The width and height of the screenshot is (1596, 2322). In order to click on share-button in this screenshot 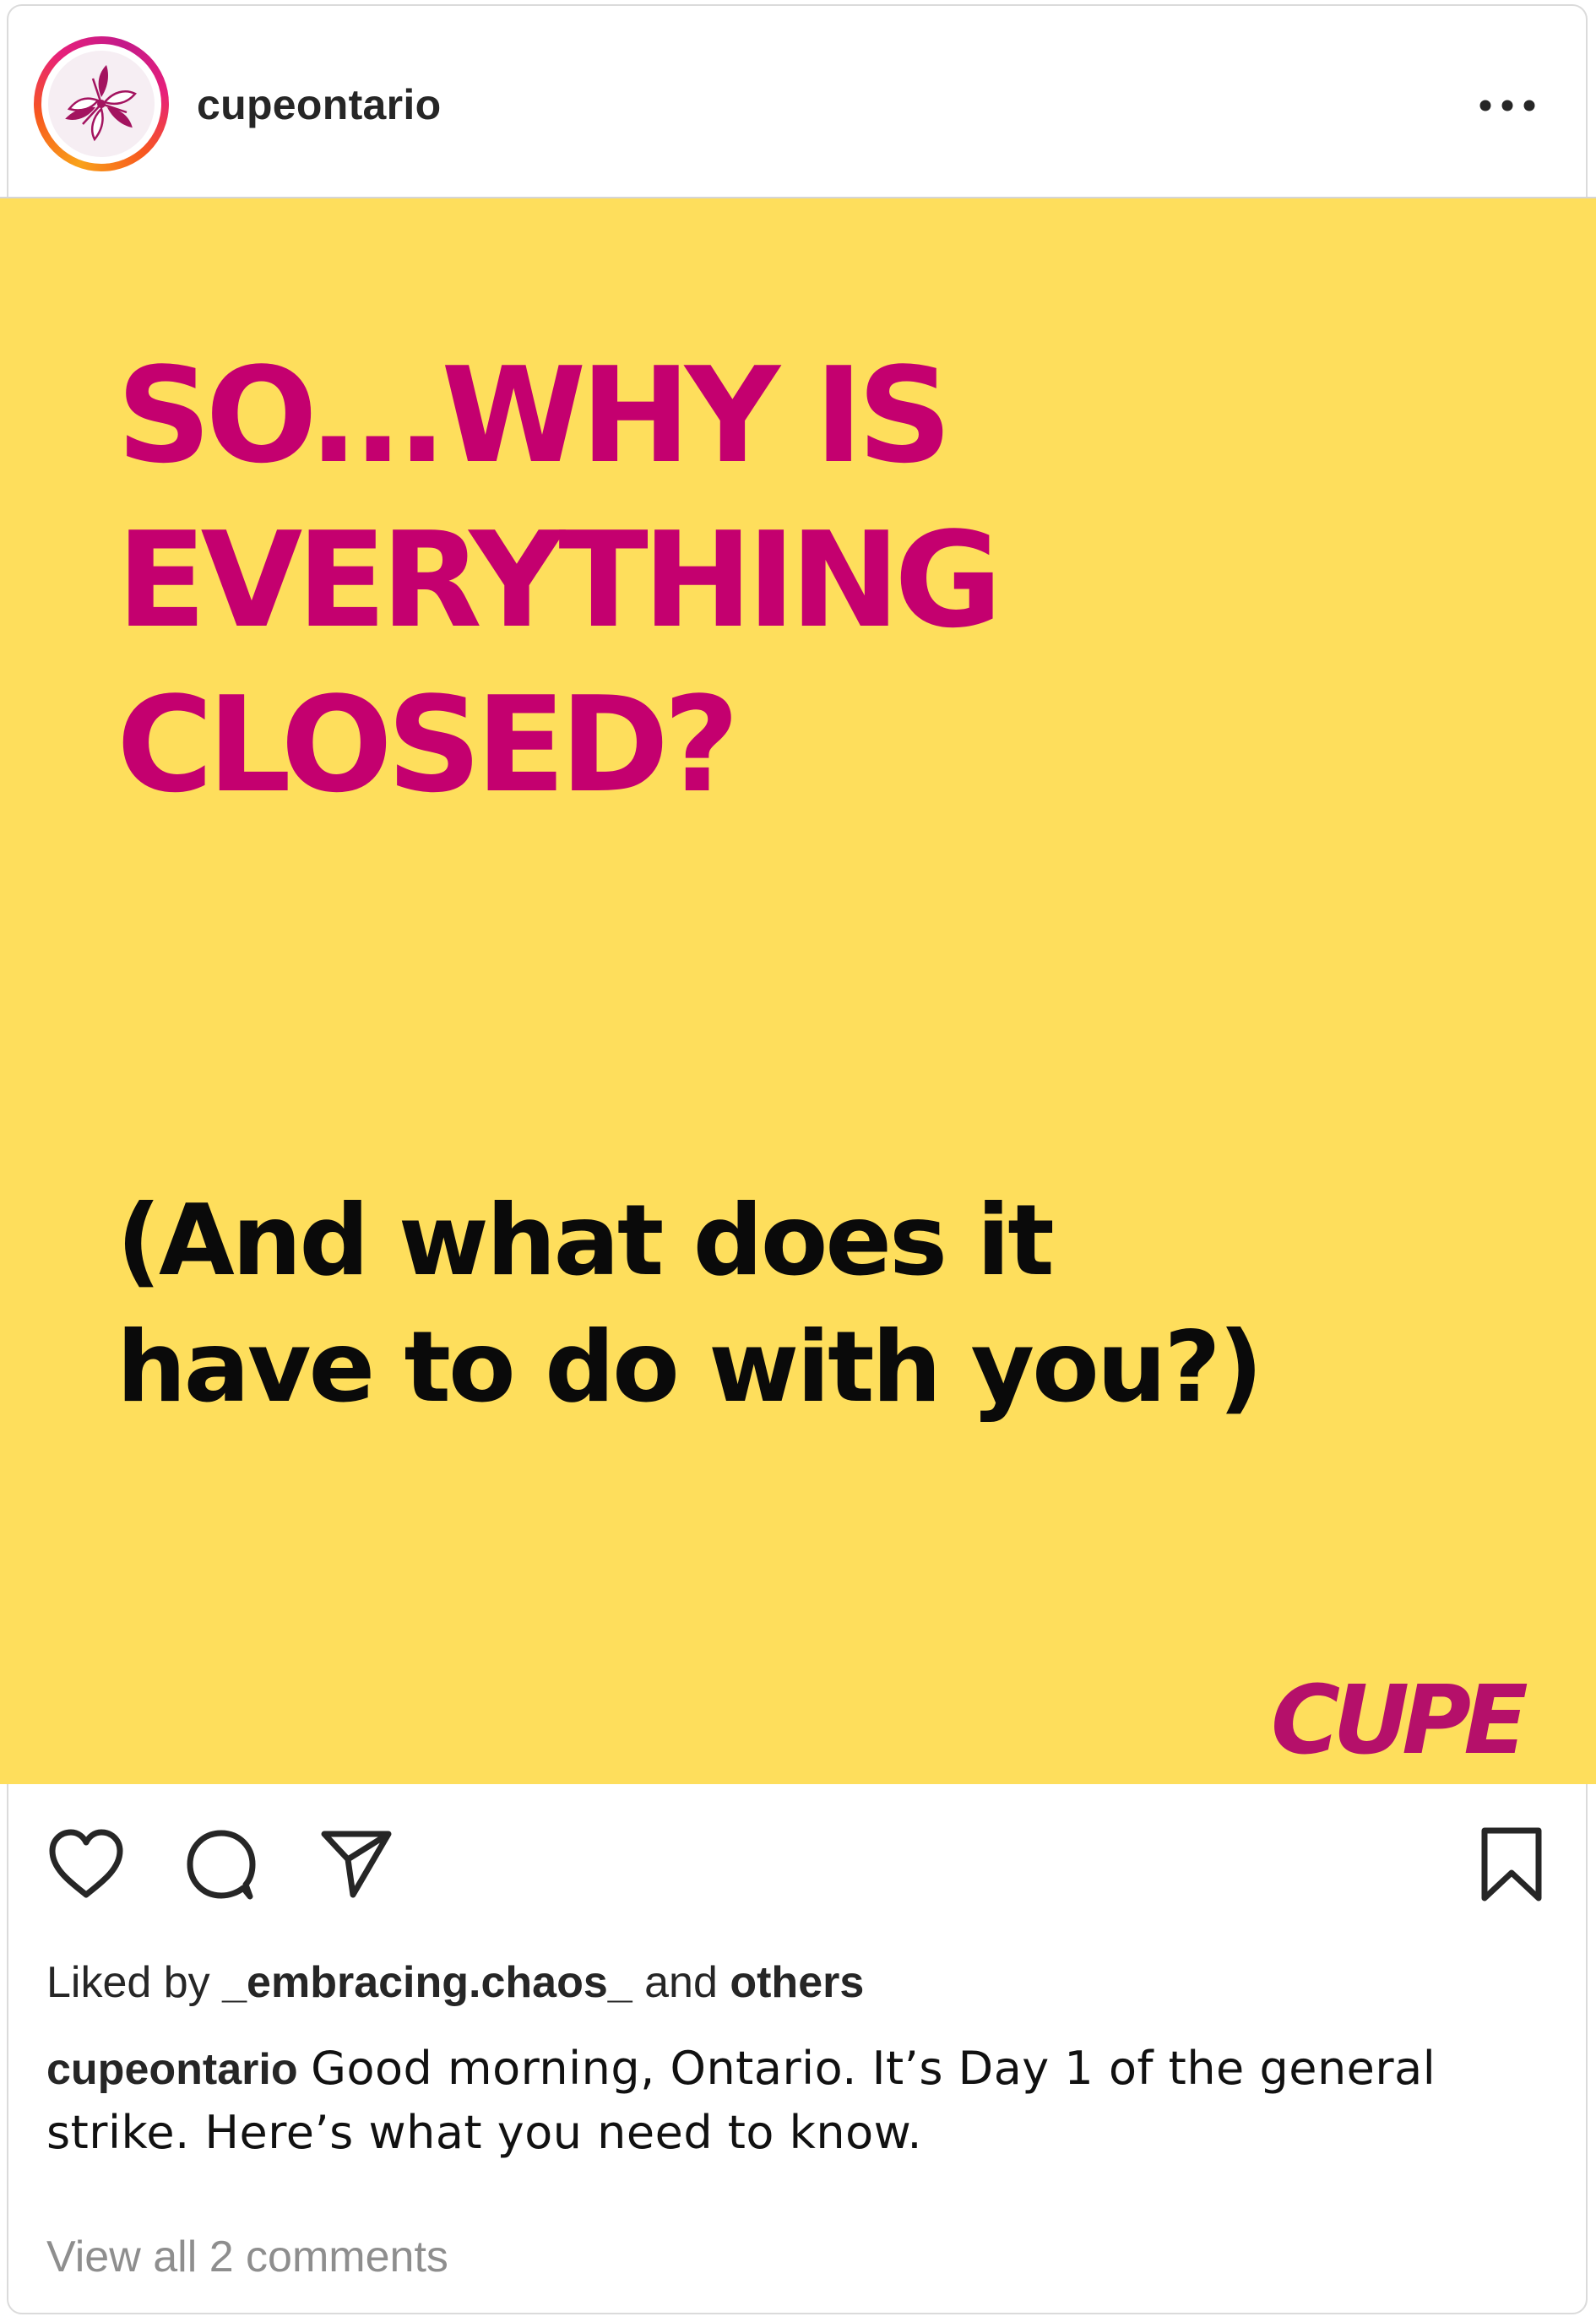, I will do `click(356, 1862)`.